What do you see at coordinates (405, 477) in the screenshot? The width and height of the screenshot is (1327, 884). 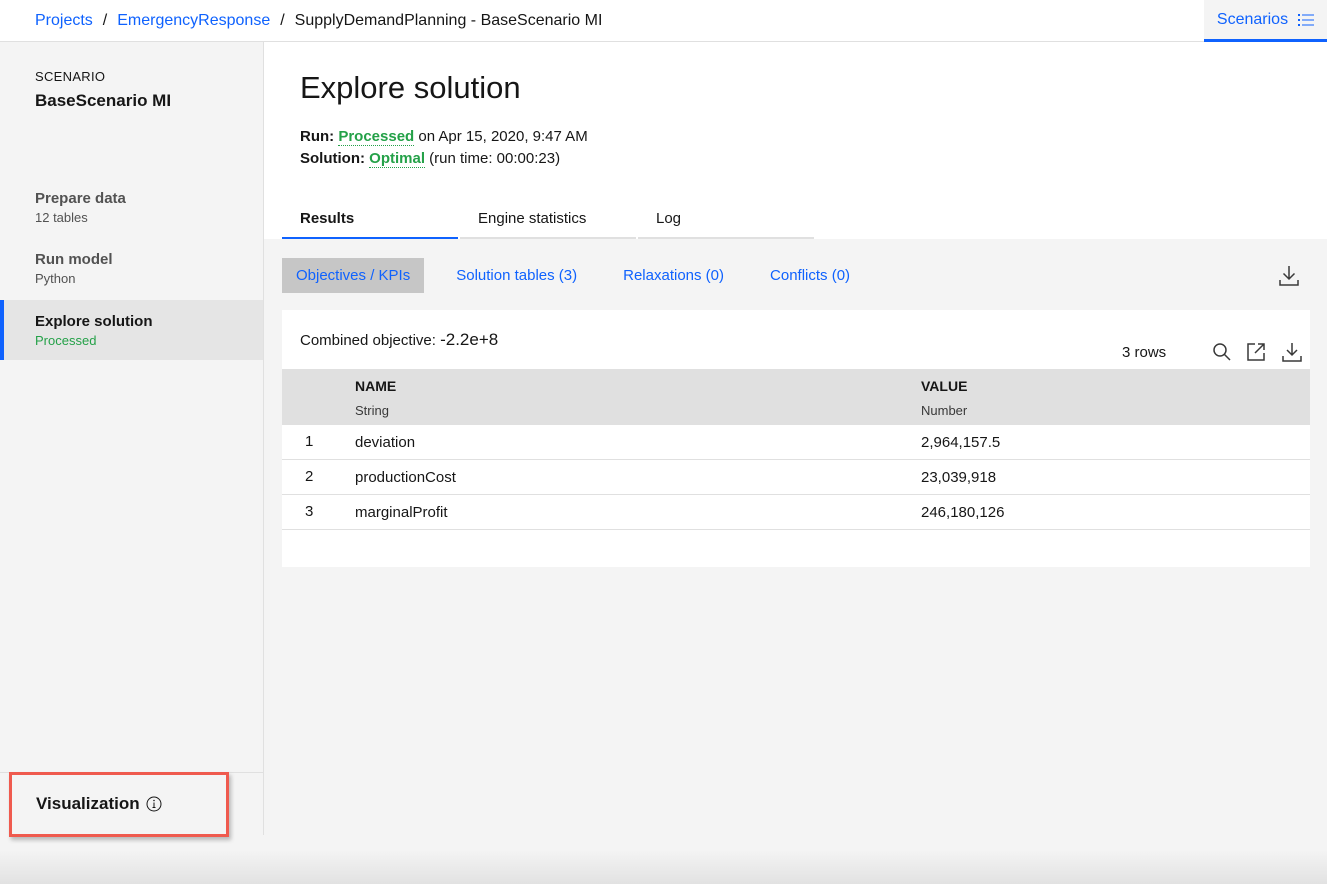 I see `row-name: productionCost` at bounding box center [405, 477].